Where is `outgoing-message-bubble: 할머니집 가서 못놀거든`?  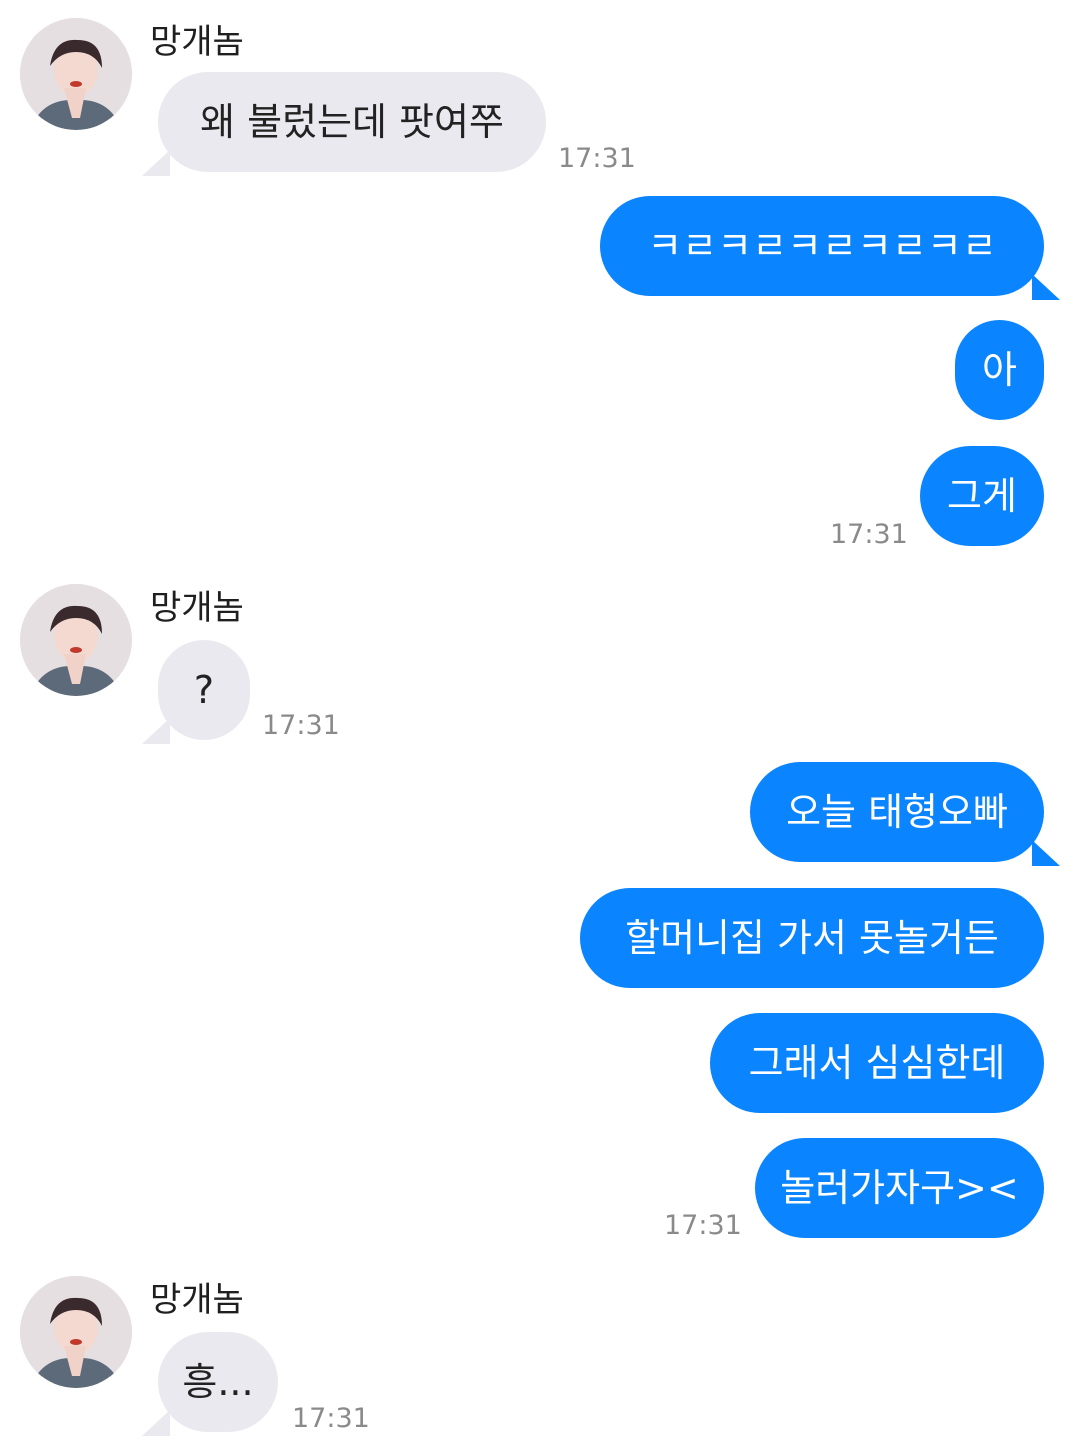
outgoing-message-bubble: 할머니집 가서 못놀거든 is located at coordinates (812, 938).